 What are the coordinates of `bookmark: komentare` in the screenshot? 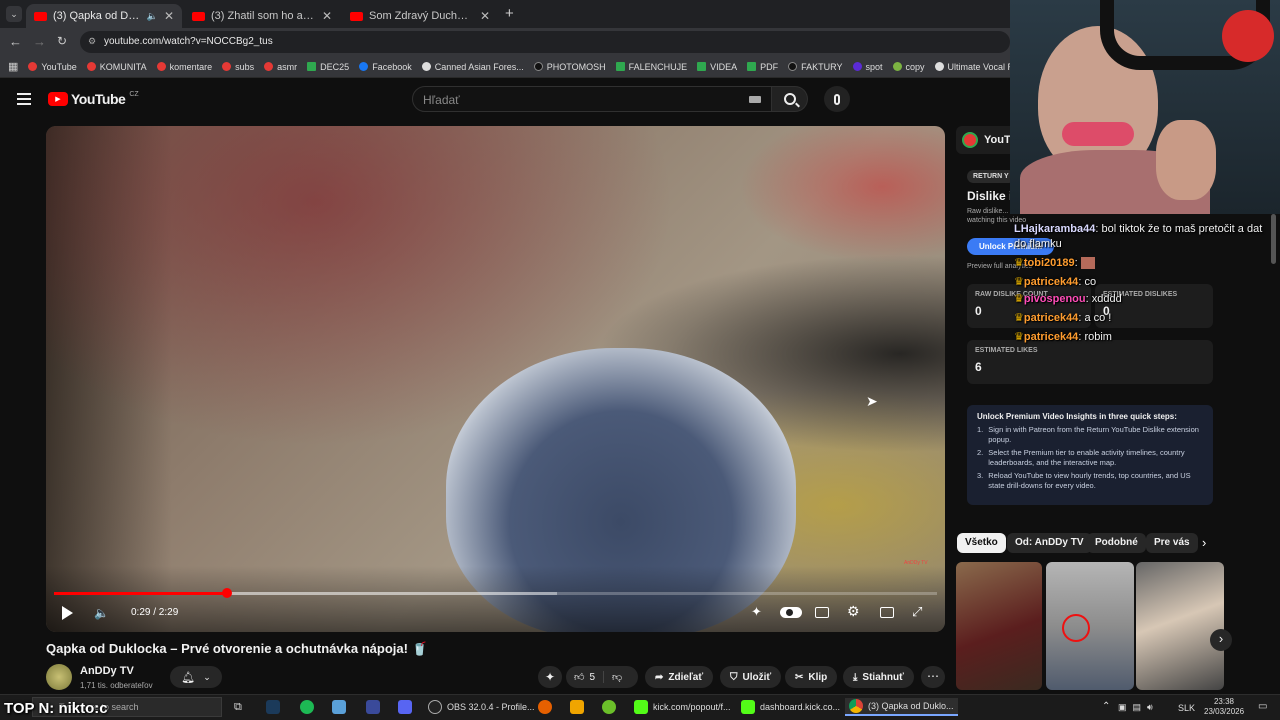 It's located at (184, 67).